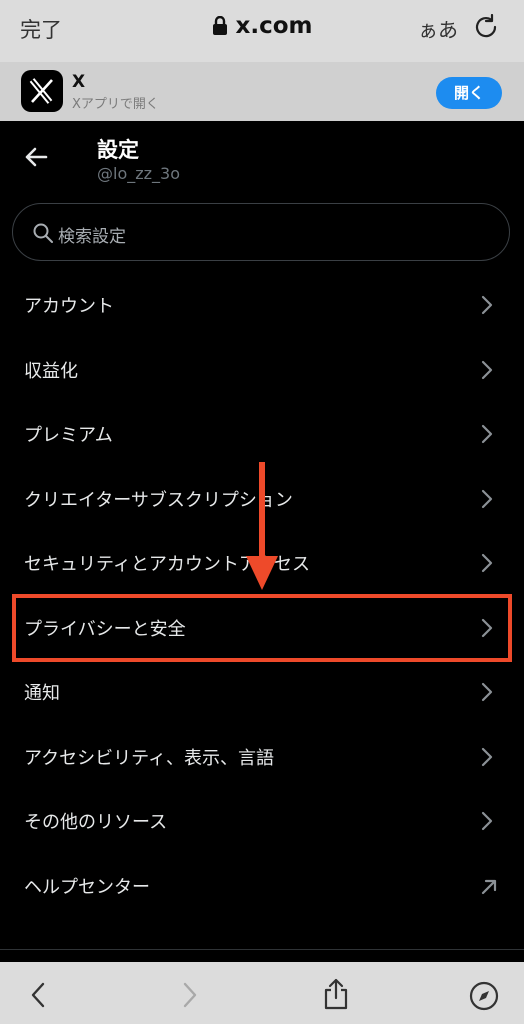  What do you see at coordinates (38, 997) in the screenshot?
I see `back-chevron-icon` at bounding box center [38, 997].